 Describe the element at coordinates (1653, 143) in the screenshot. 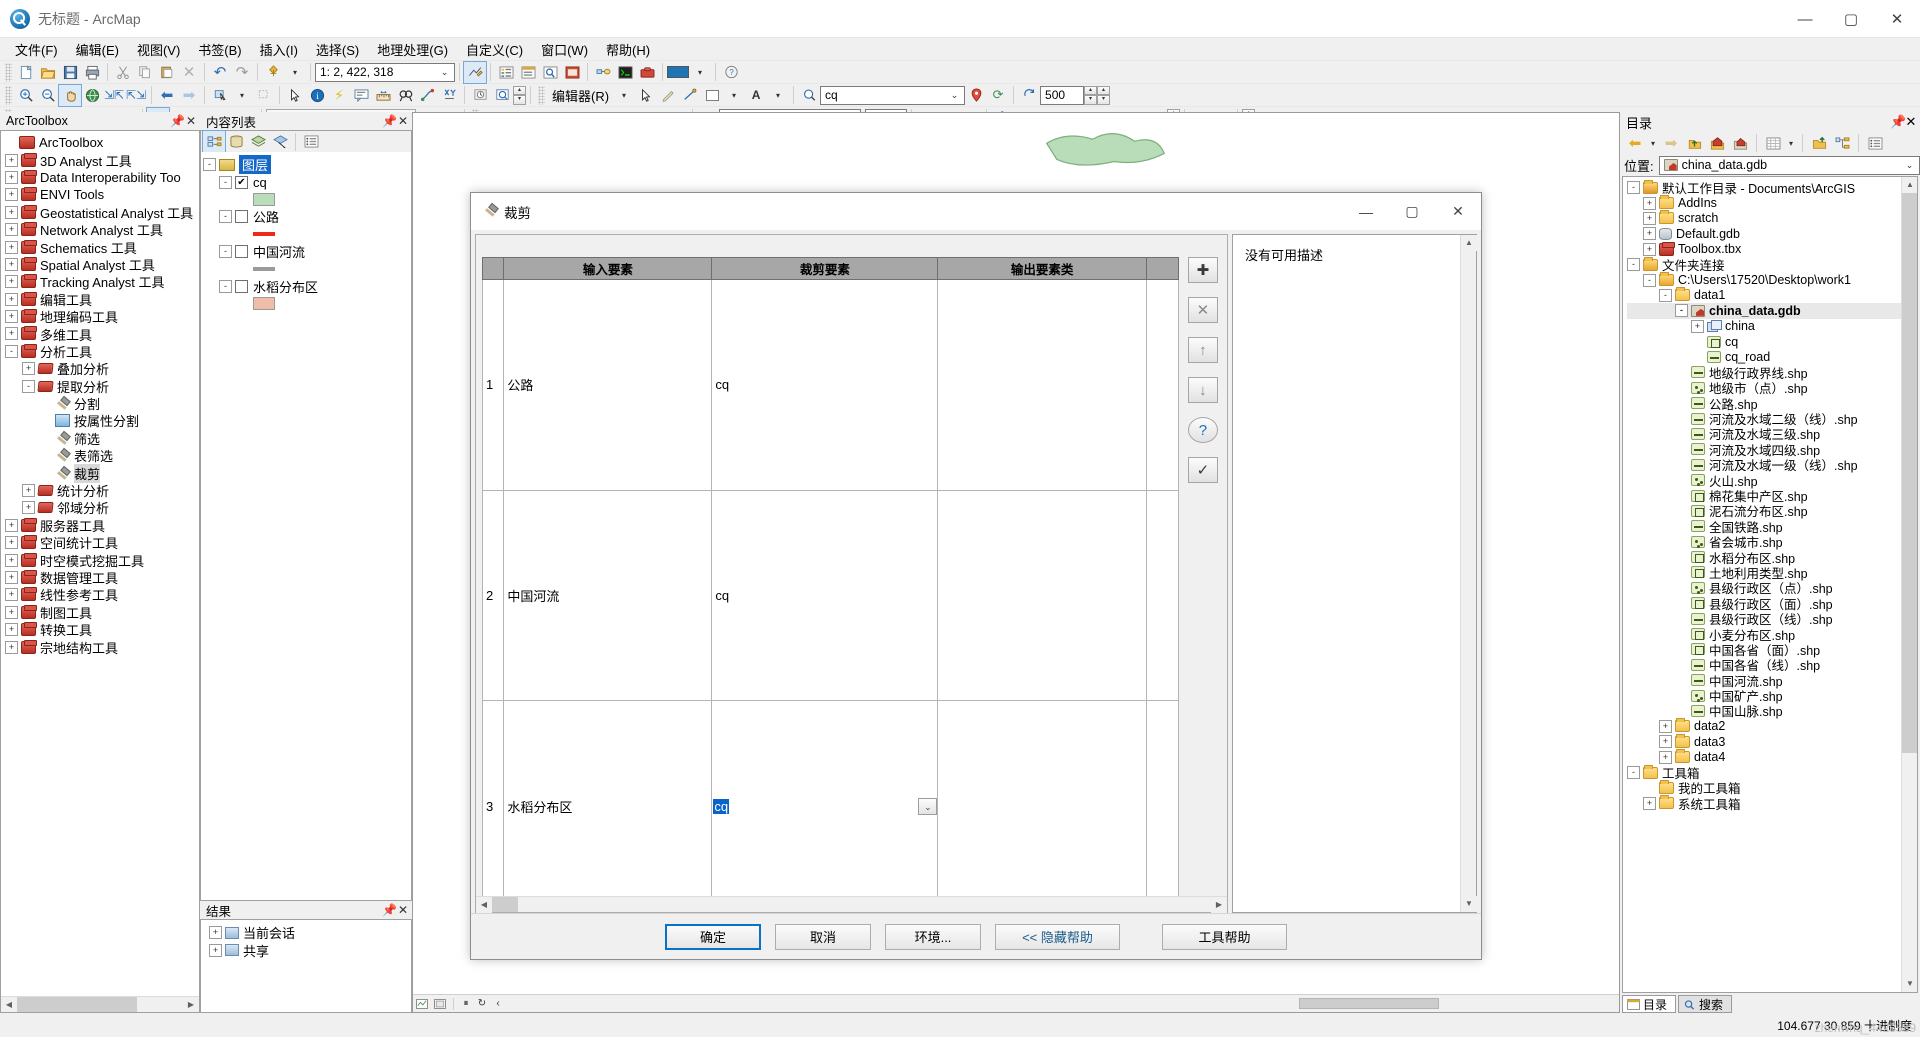

I see `back-dropdown-icon: ▾` at that location.